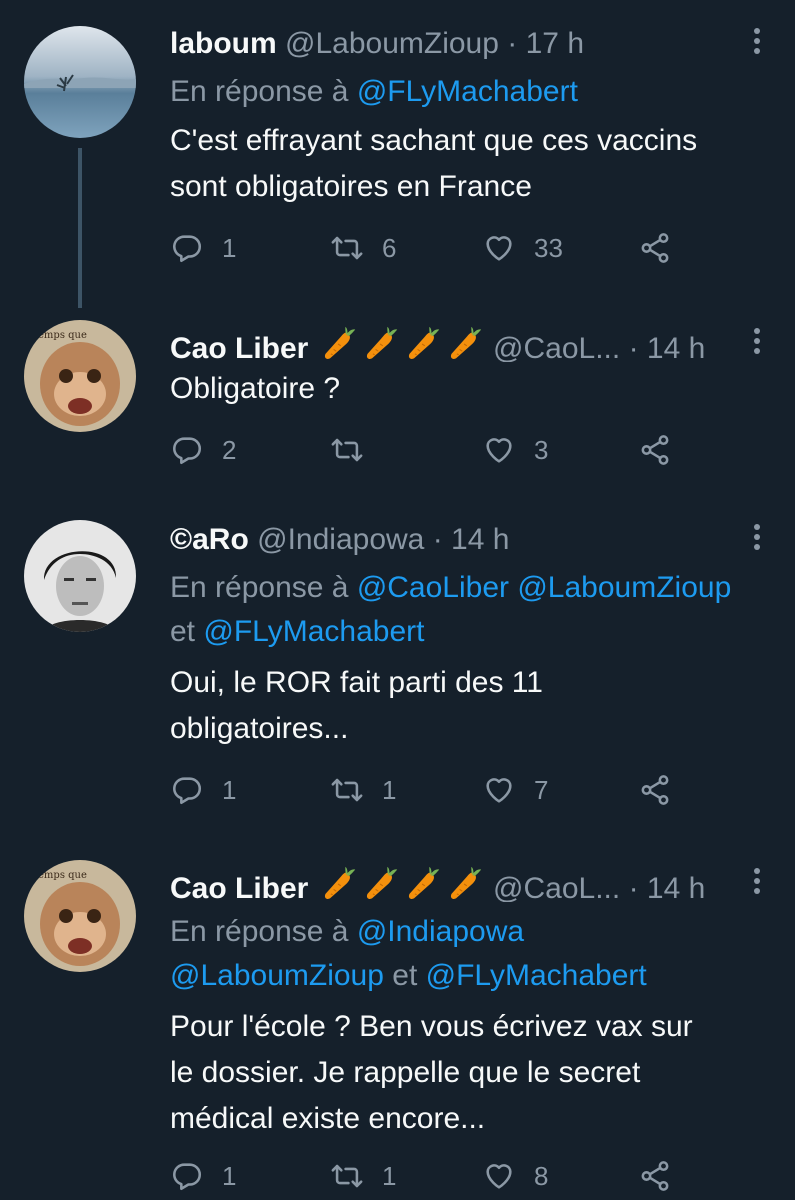 The image size is (795, 1200). Describe the element at coordinates (541, 789) in the screenshot. I see `like-count: 7` at that location.